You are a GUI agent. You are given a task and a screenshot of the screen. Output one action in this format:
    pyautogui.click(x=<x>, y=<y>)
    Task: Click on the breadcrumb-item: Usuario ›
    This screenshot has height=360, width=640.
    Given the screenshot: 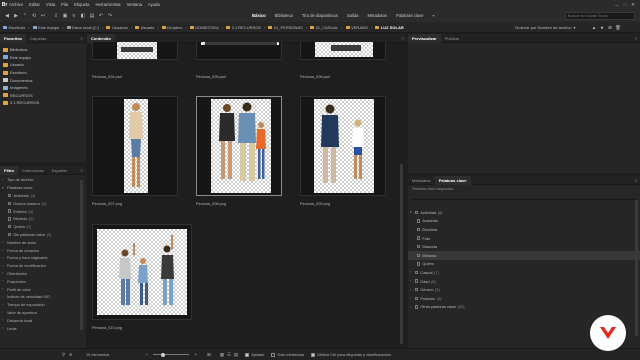 What is the action you would take?
    pyautogui.click(x=148, y=27)
    